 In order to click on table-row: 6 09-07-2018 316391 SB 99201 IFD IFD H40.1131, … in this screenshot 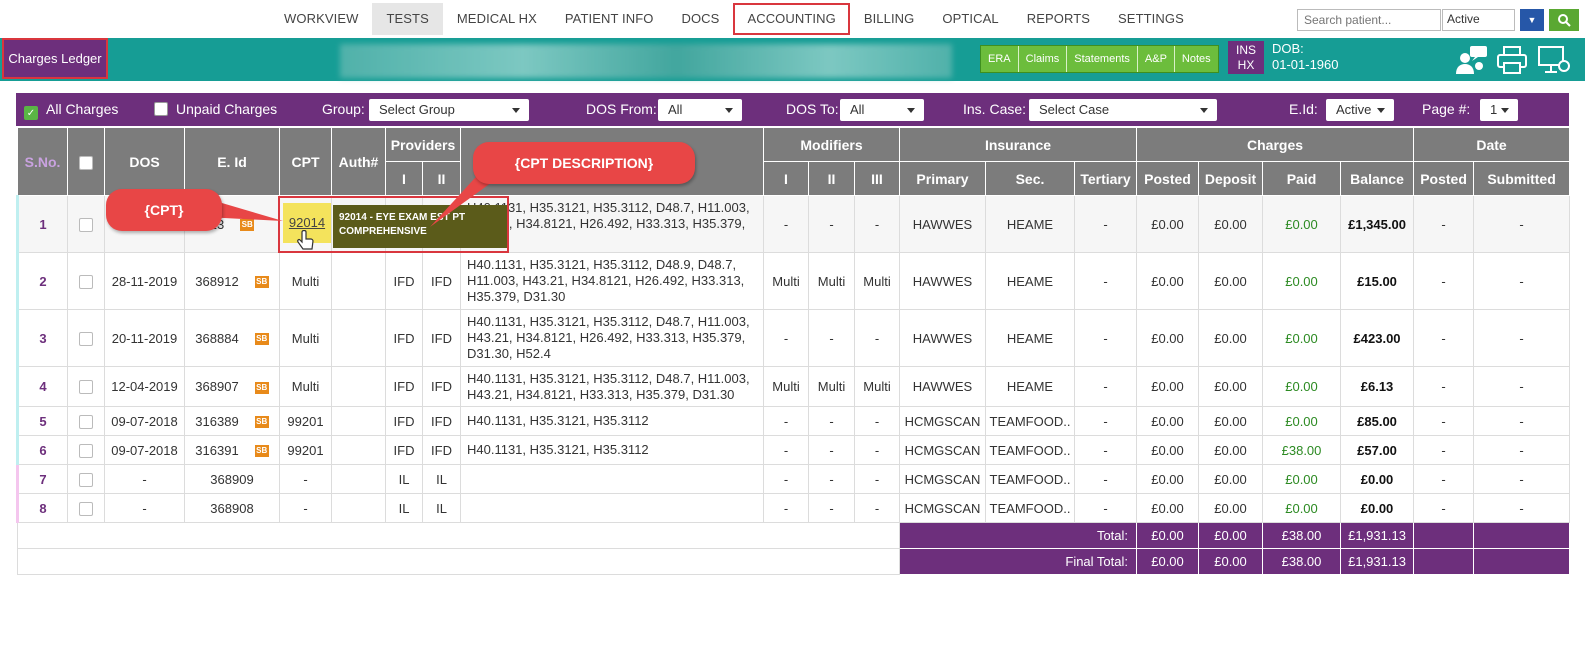, I will do `click(793, 450)`.